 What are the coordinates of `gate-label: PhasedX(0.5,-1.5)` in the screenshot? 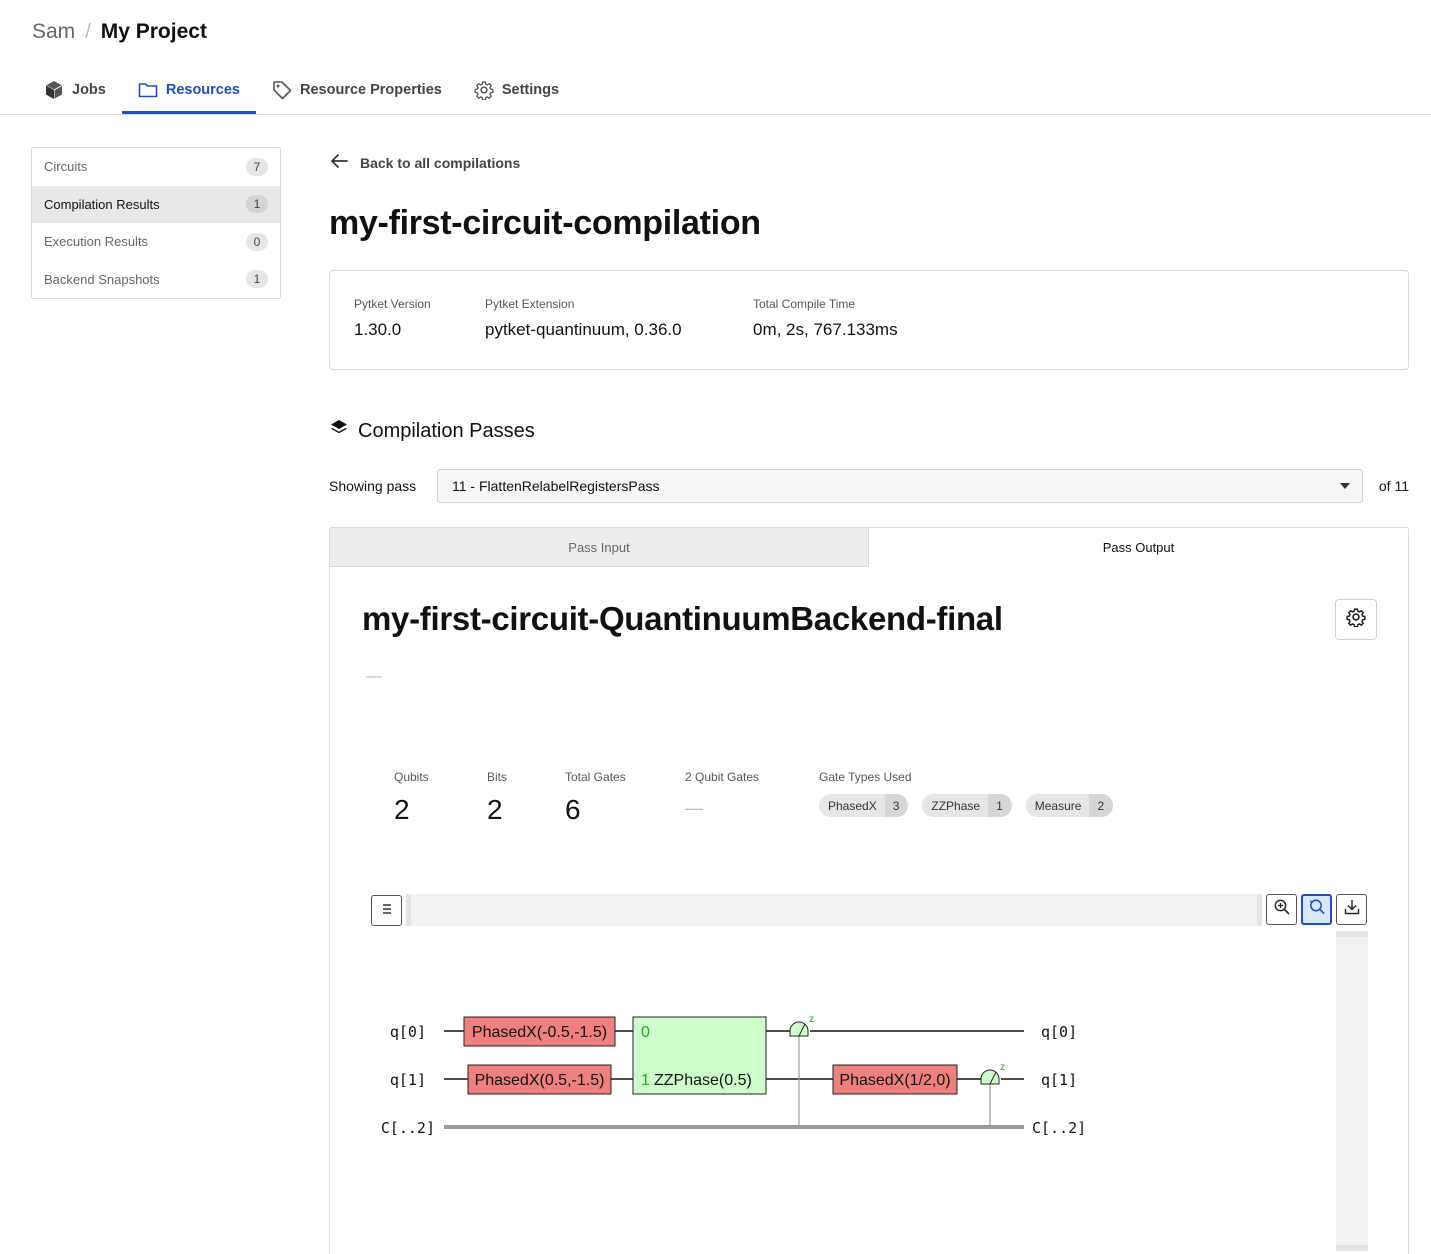 It's located at (540, 1080).